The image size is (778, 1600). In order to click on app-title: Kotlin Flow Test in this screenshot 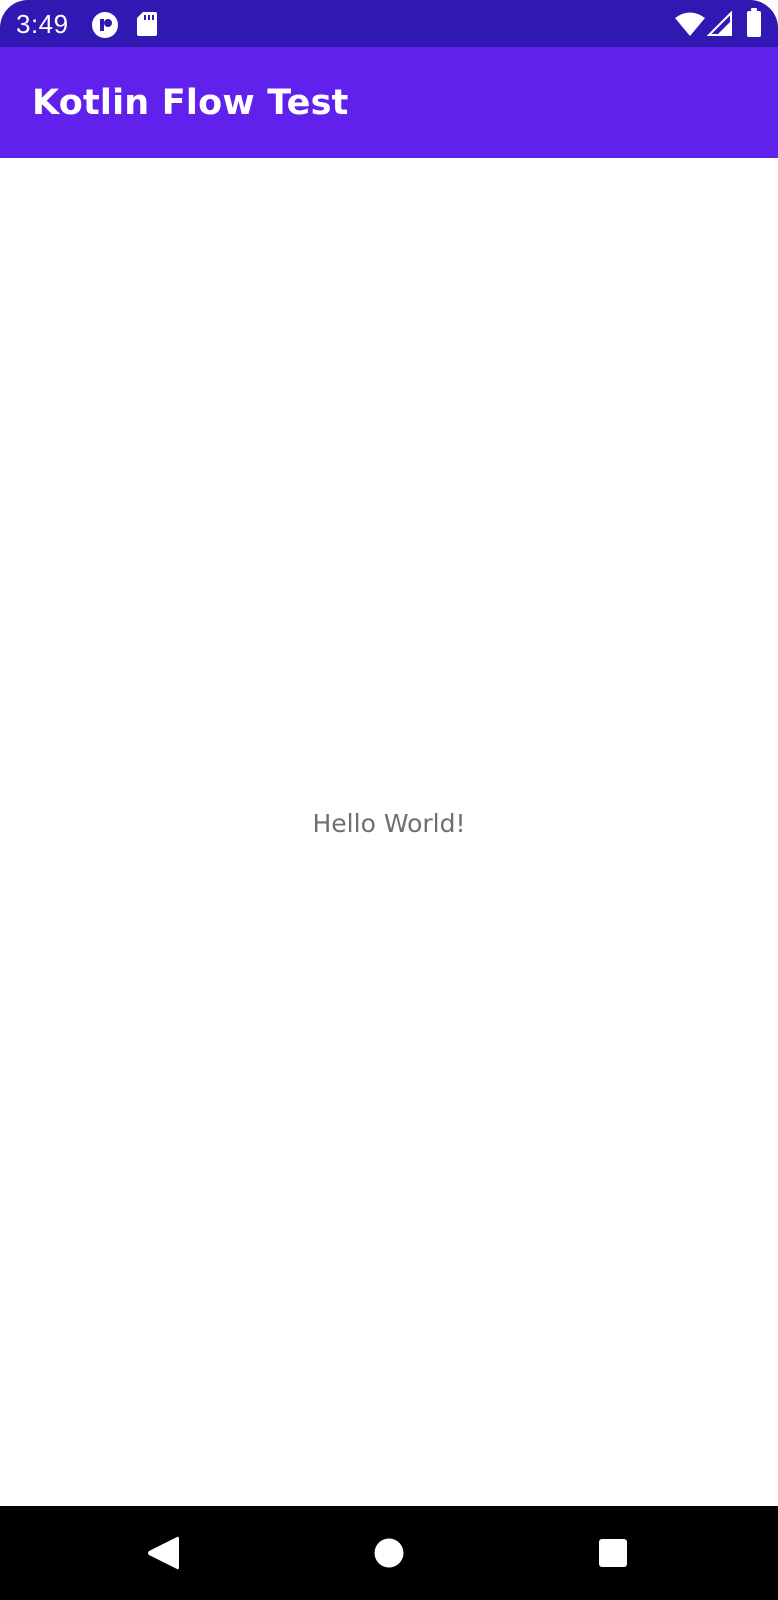, I will do `click(190, 103)`.